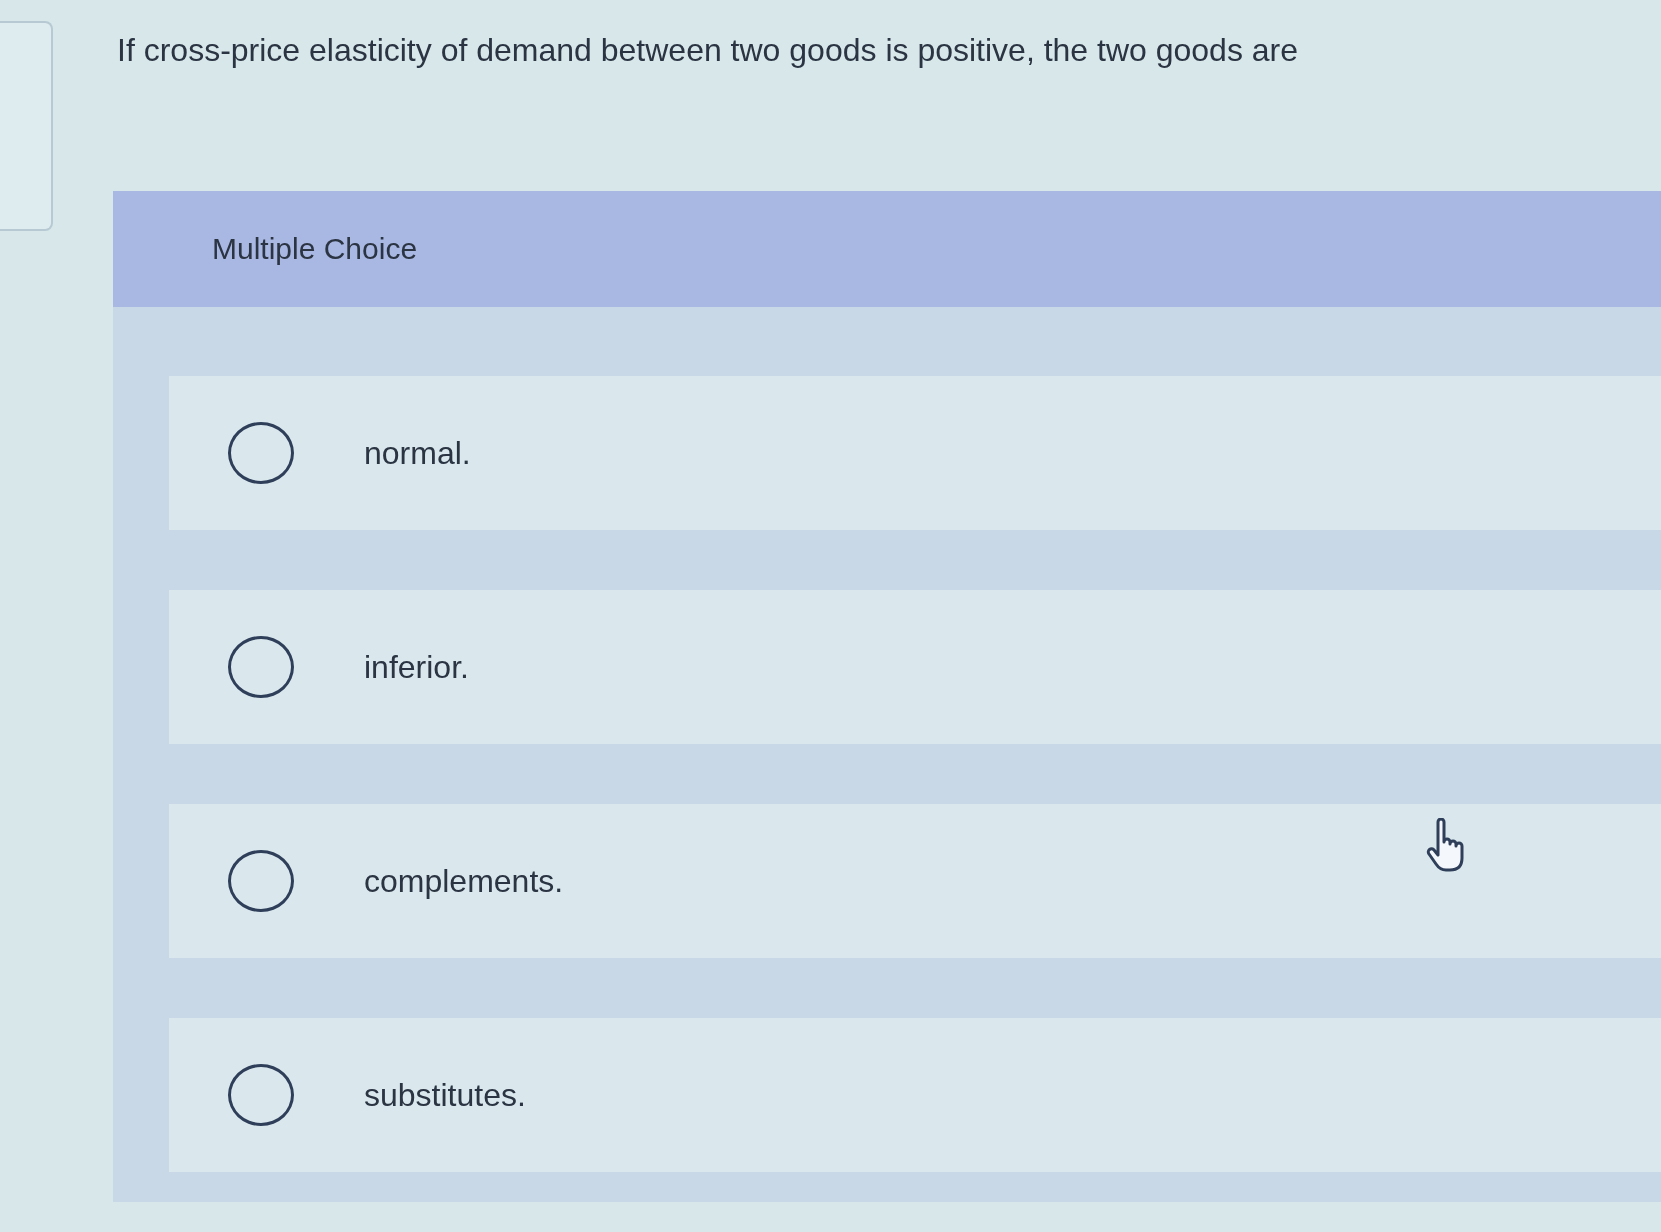  Describe the element at coordinates (915, 453) in the screenshot. I see `answer-option: normal.` at that location.